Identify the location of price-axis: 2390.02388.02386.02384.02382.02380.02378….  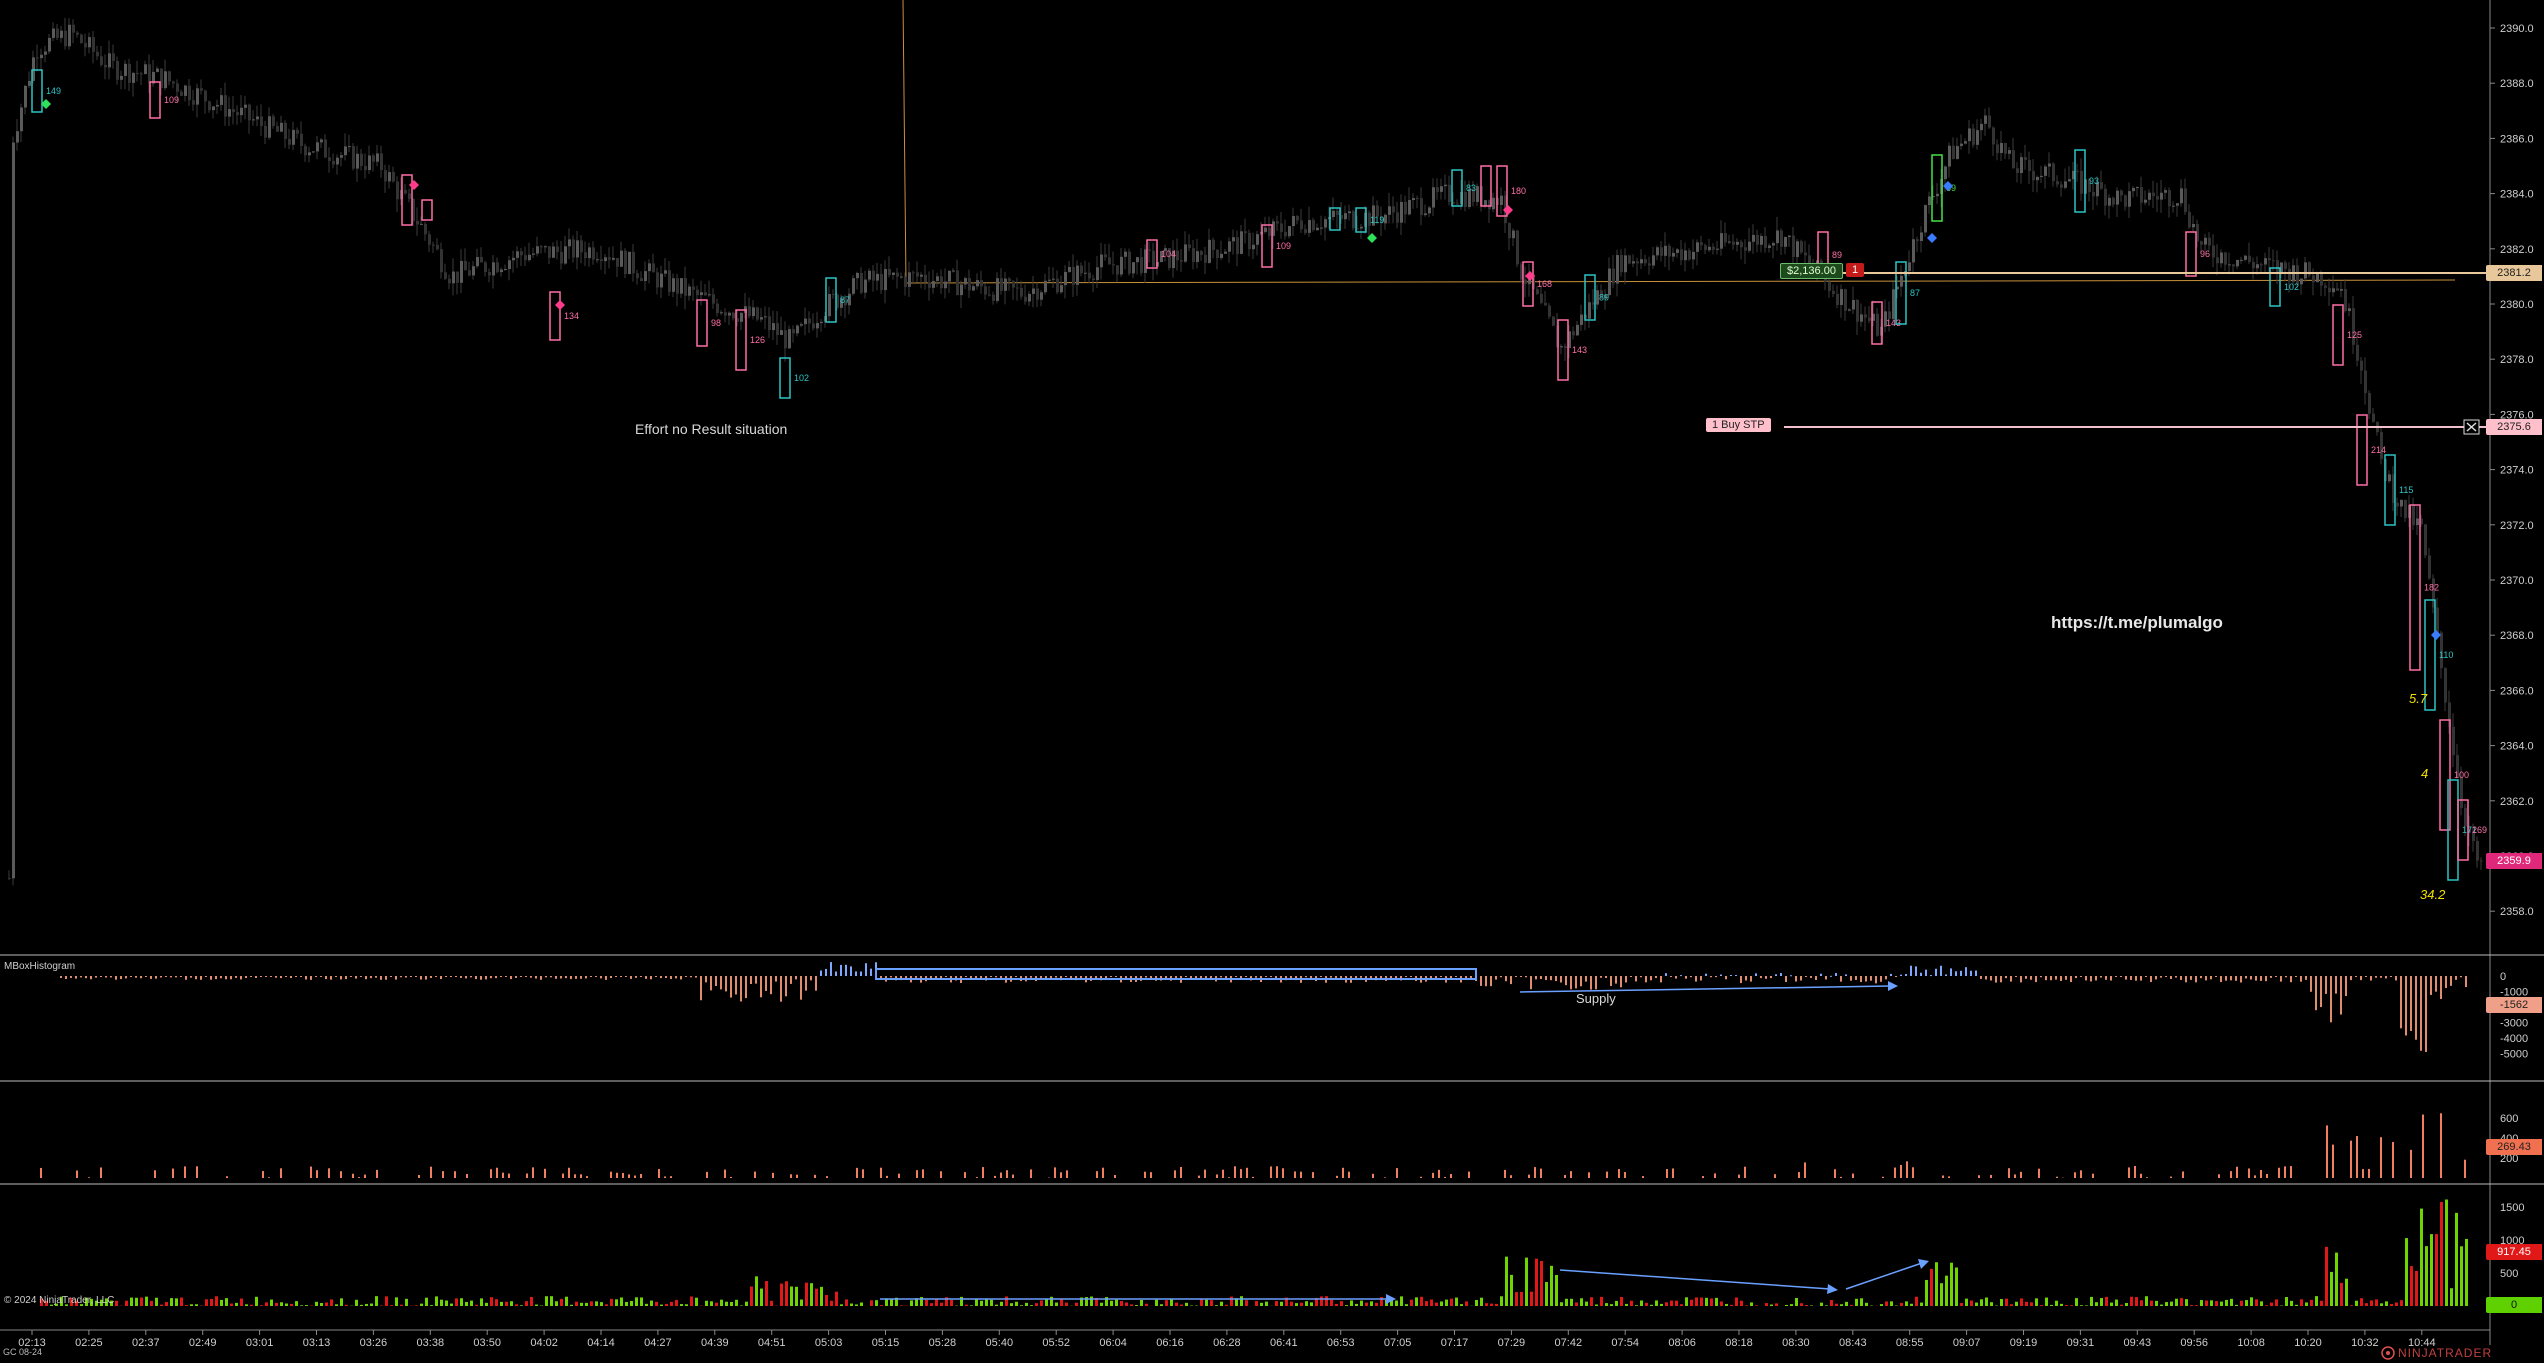
(2512, 470).